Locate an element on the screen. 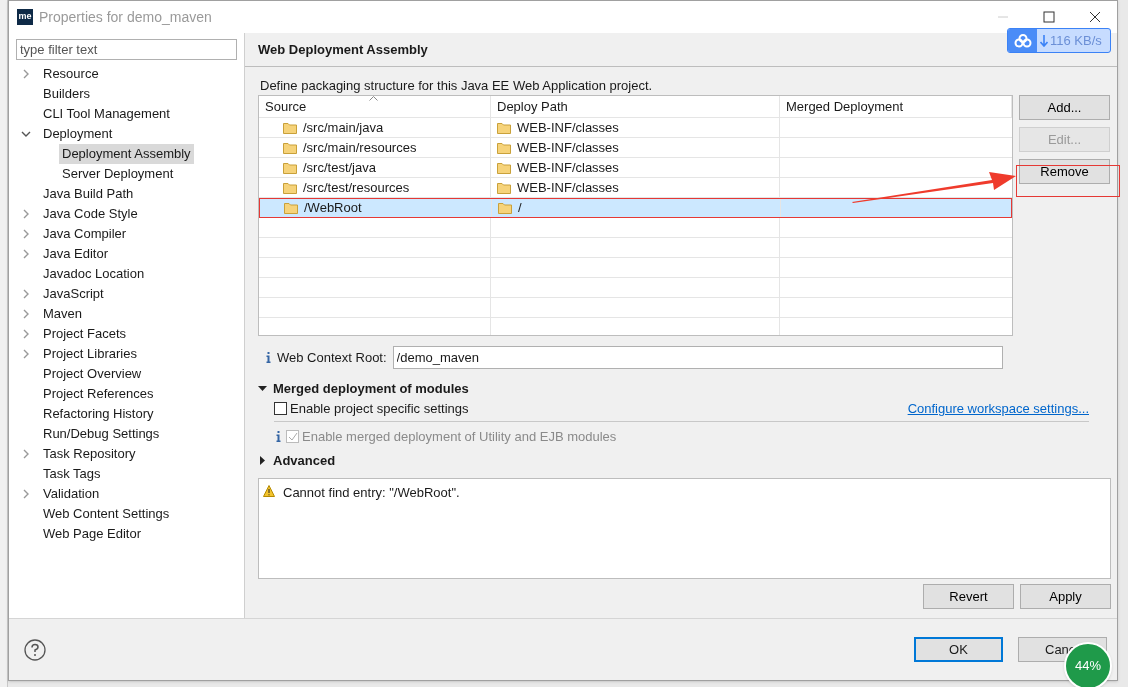 The image size is (1128, 687). tree-item: Run/Debug Settings is located at coordinates (101, 434).